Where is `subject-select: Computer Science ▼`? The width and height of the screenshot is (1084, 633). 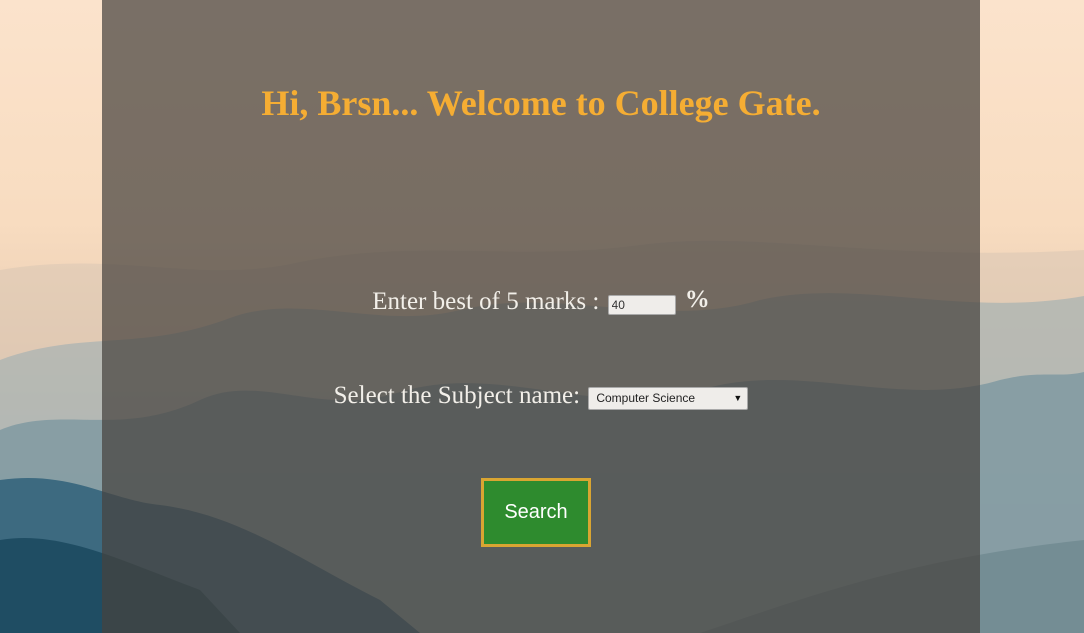 subject-select: Computer Science ▼ is located at coordinates (668, 398).